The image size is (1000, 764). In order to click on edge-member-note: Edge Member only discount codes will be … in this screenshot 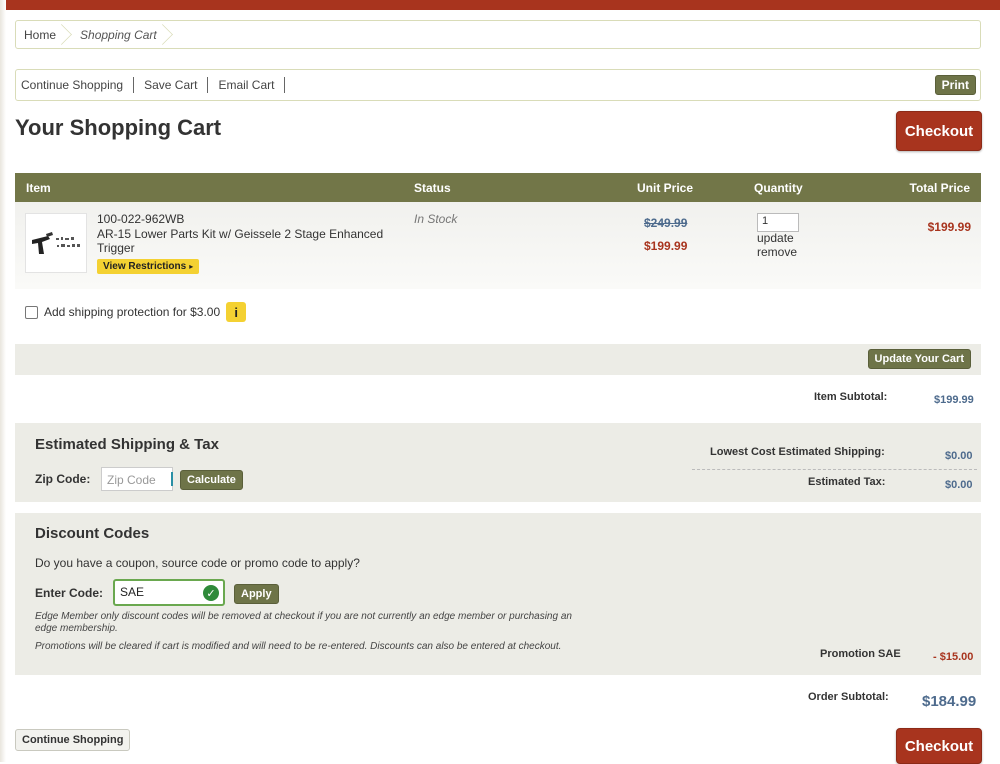, I will do `click(303, 622)`.